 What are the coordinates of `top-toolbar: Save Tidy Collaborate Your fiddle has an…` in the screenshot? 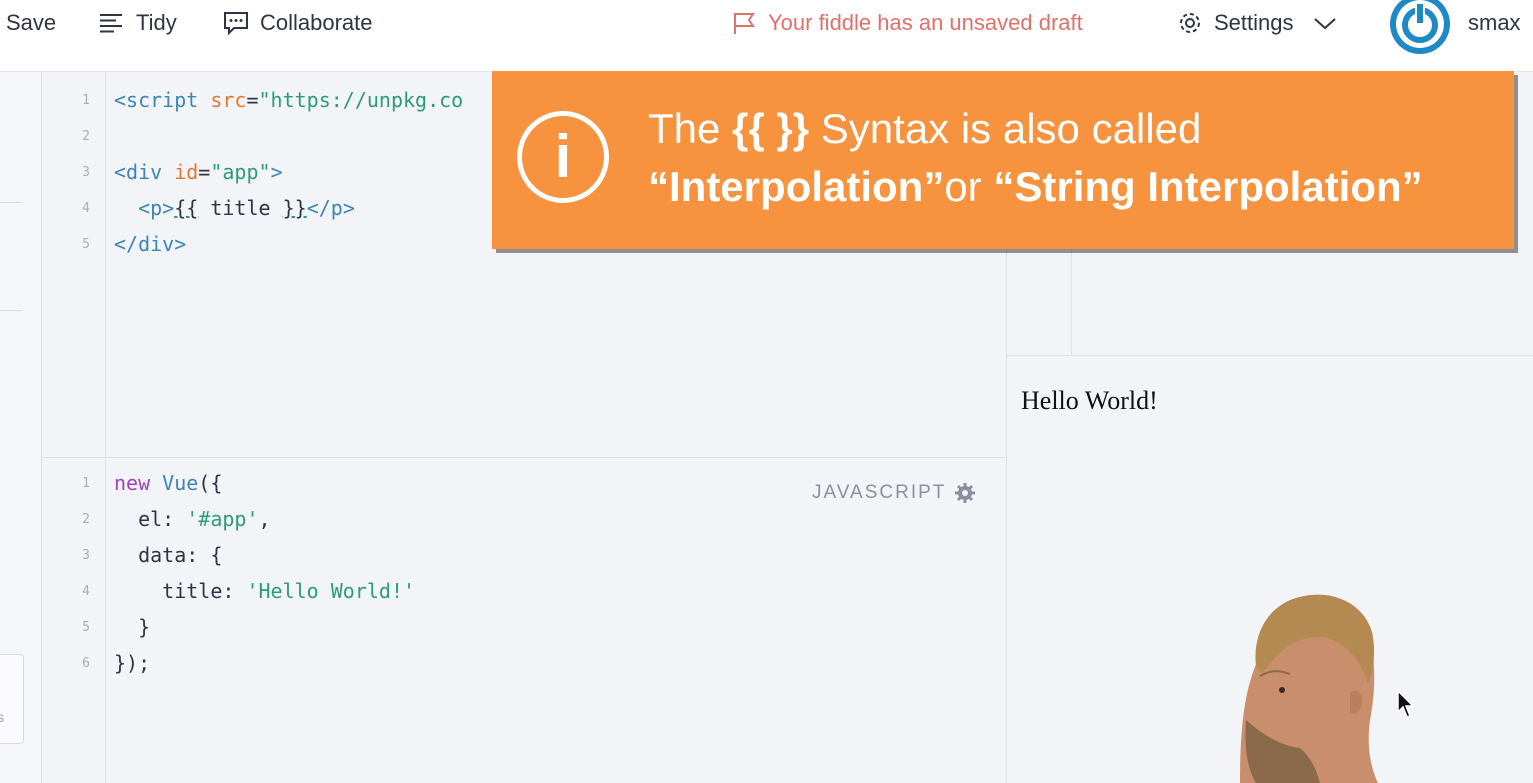 It's located at (766, 36).